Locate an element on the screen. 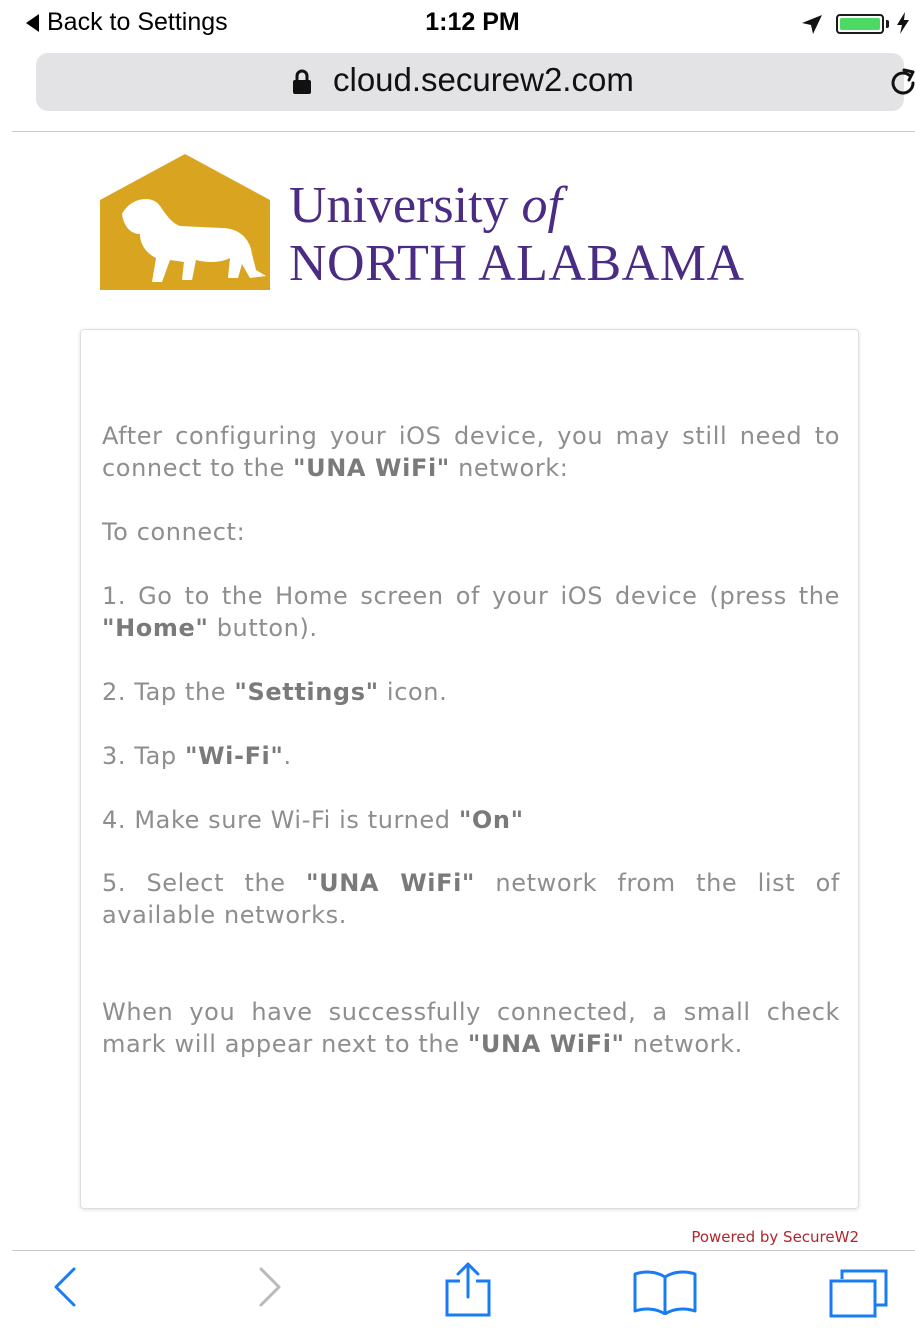 The width and height of the screenshot is (915, 1329). to-connect-label: To connect: is located at coordinates (174, 532).